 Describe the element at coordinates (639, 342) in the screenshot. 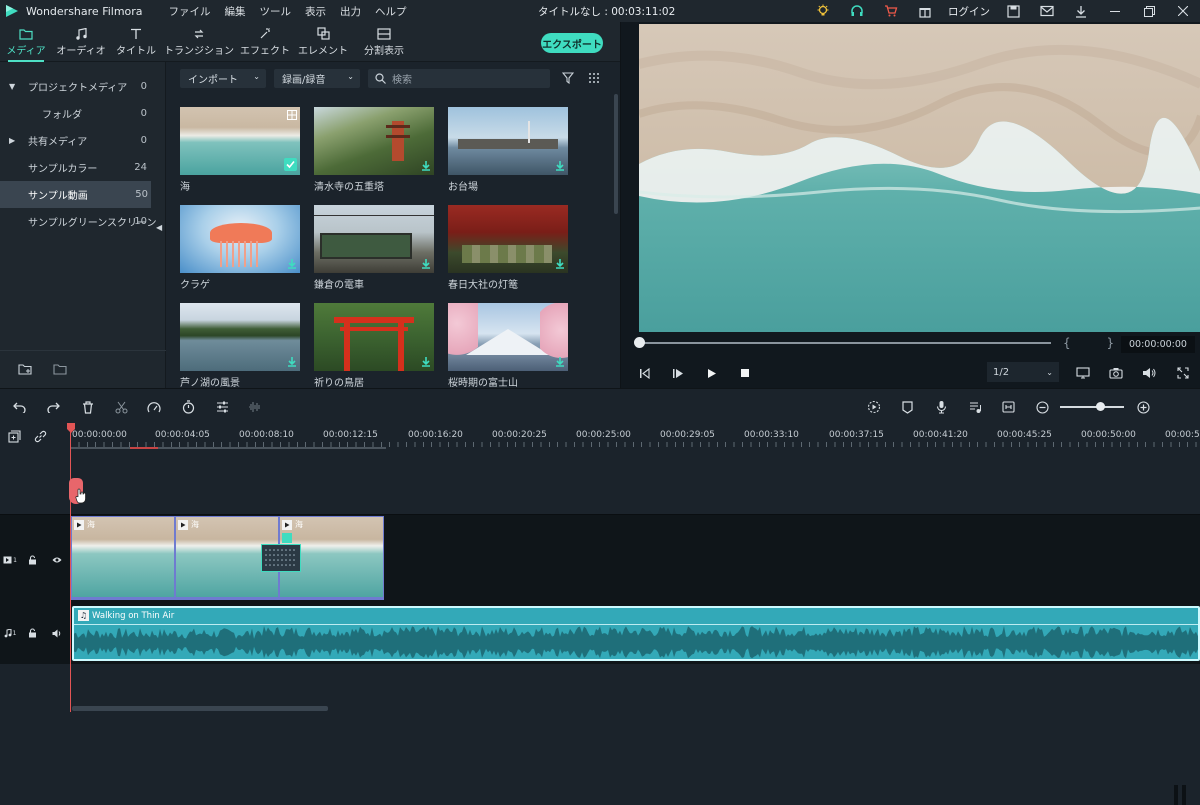

I see `scrubber-handle` at that location.